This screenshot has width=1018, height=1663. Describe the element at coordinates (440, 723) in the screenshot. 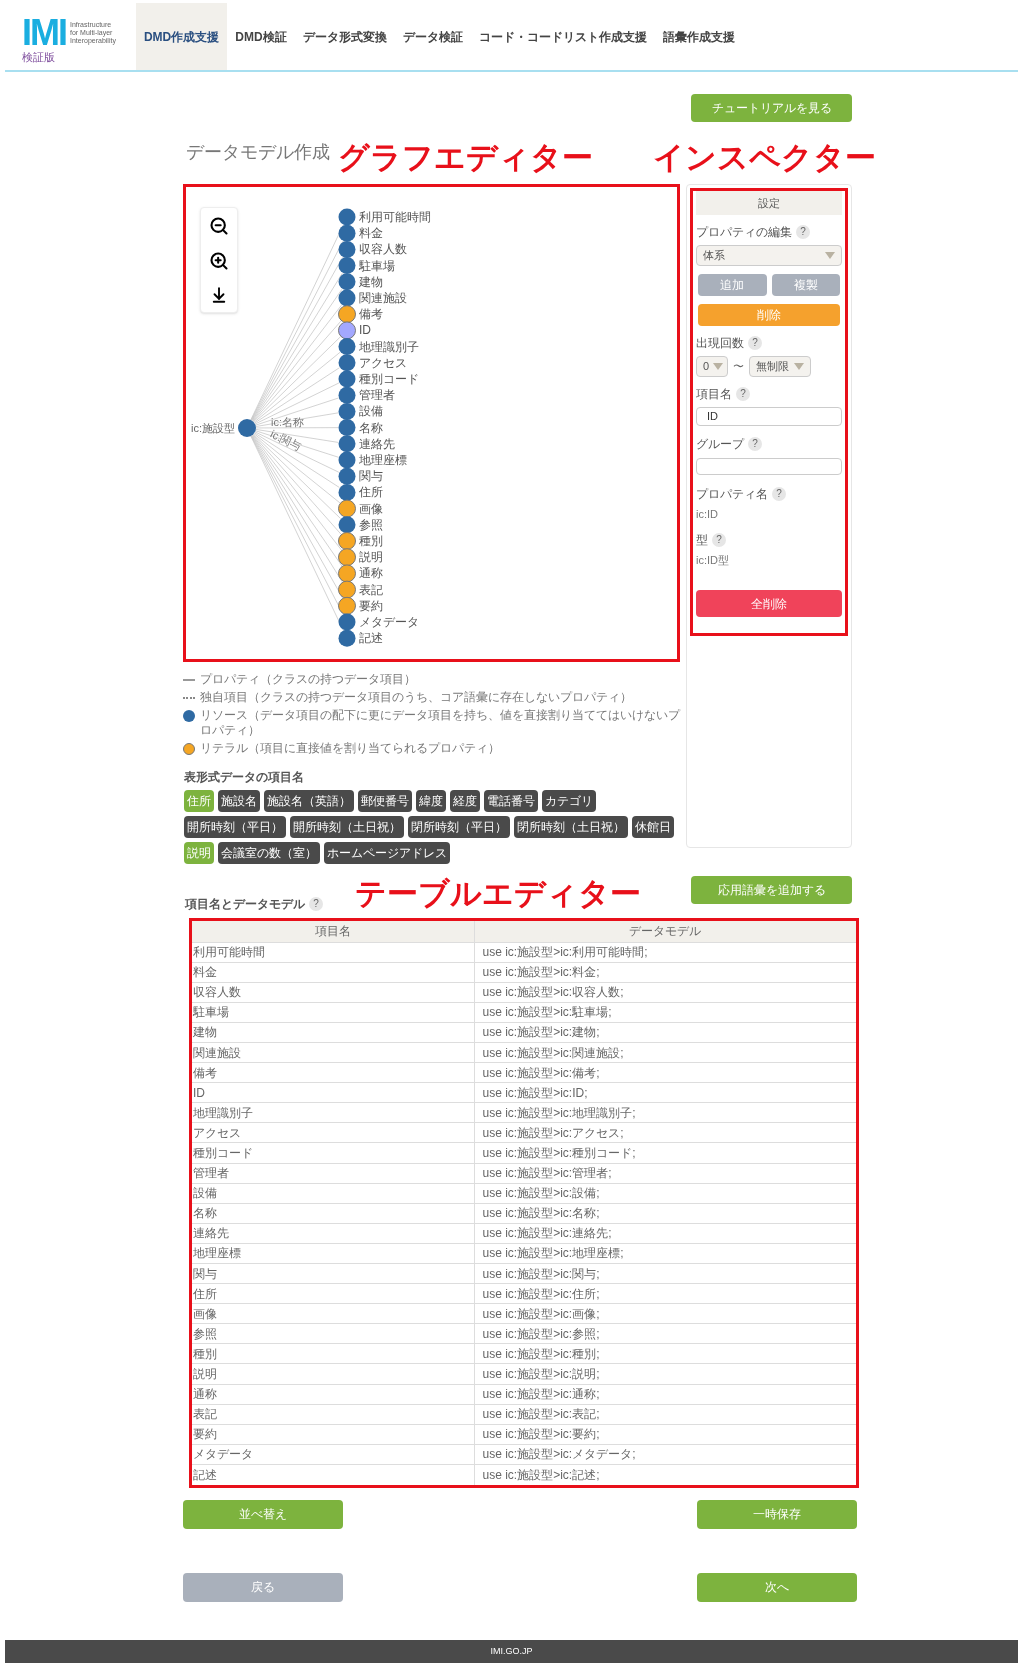

I see `legend-text: リソース（データ項目の配下に更にデータ項目を持ち、値を直接割り当ててはいけないプロパティ）` at that location.